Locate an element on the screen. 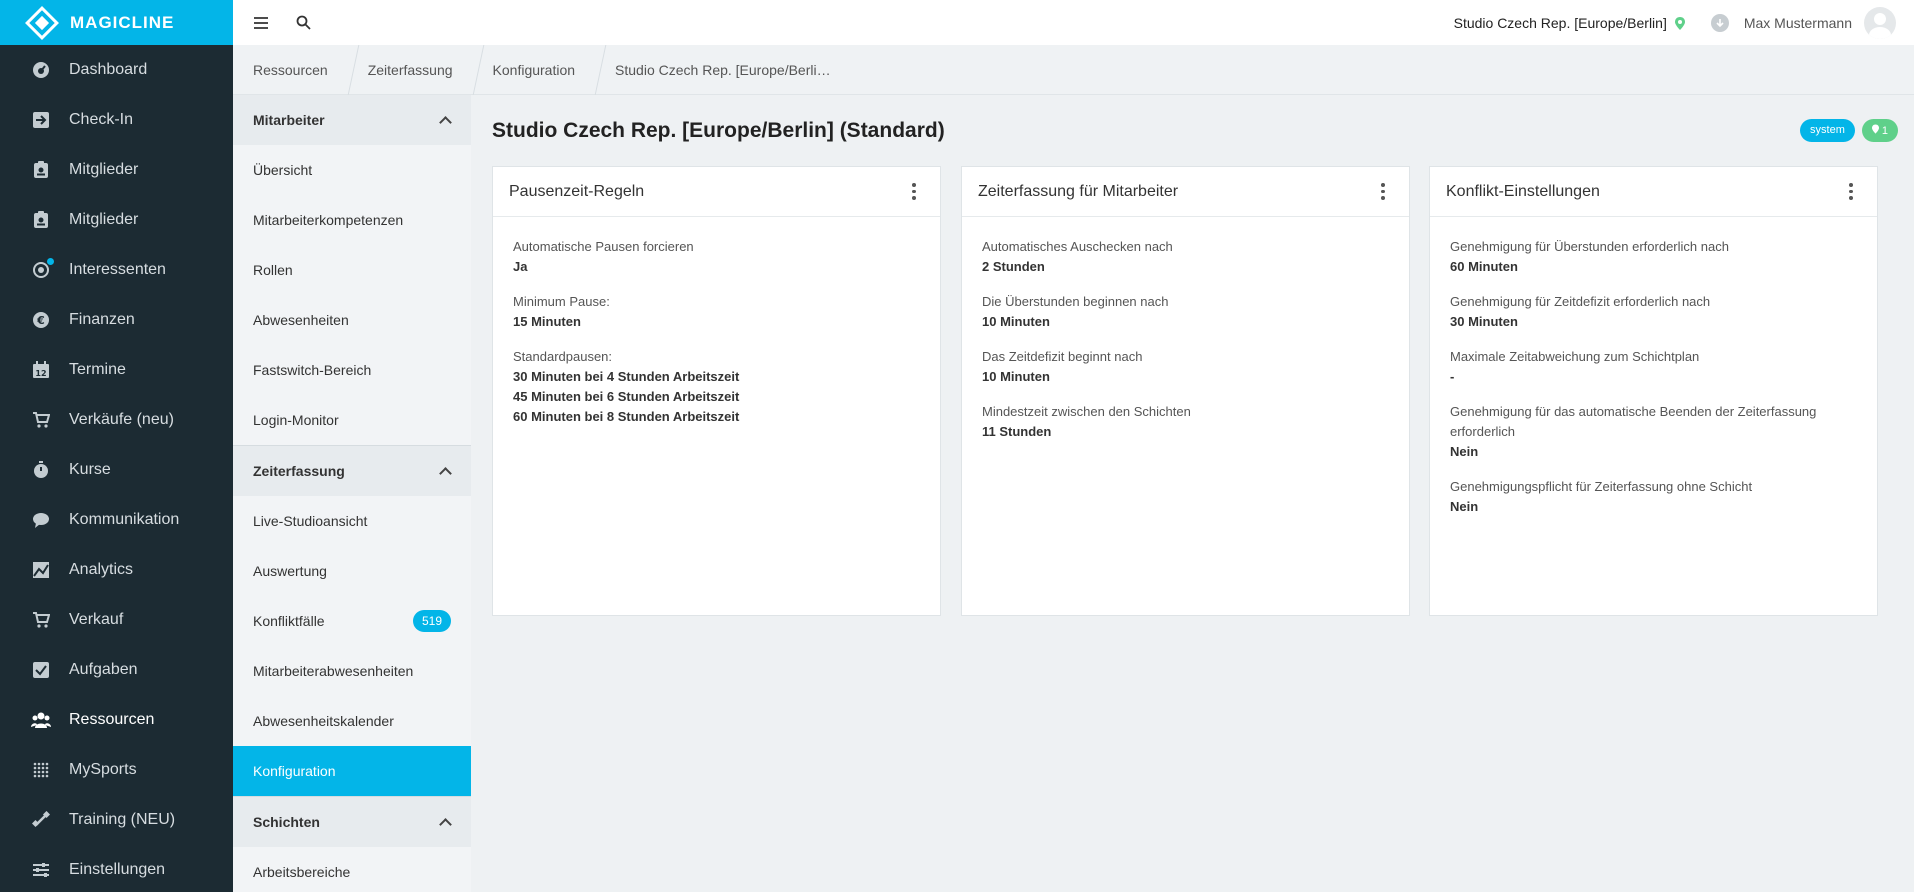  section-zeiterfassung-header: Zeiterfassung is located at coordinates (352, 471).